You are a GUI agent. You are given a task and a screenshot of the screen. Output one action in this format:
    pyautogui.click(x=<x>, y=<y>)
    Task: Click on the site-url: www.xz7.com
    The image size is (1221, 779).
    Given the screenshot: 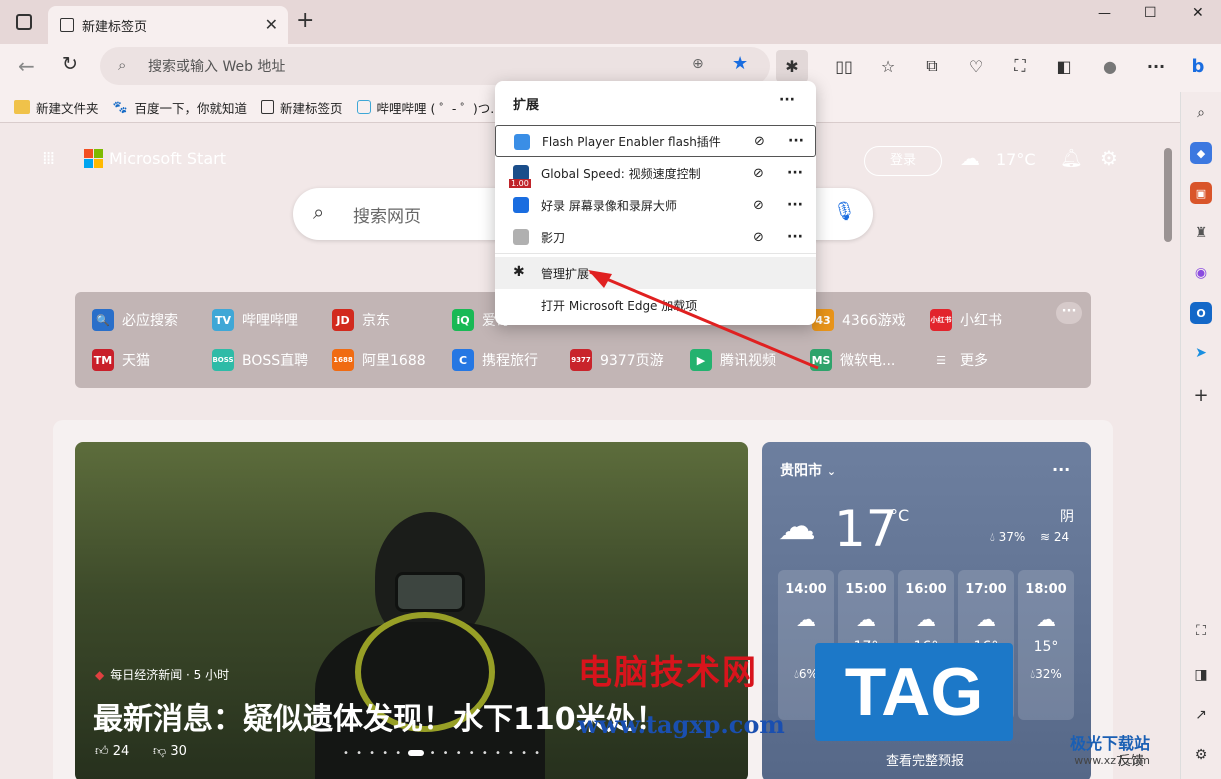 What is the action you would take?
    pyautogui.click(x=1112, y=760)
    